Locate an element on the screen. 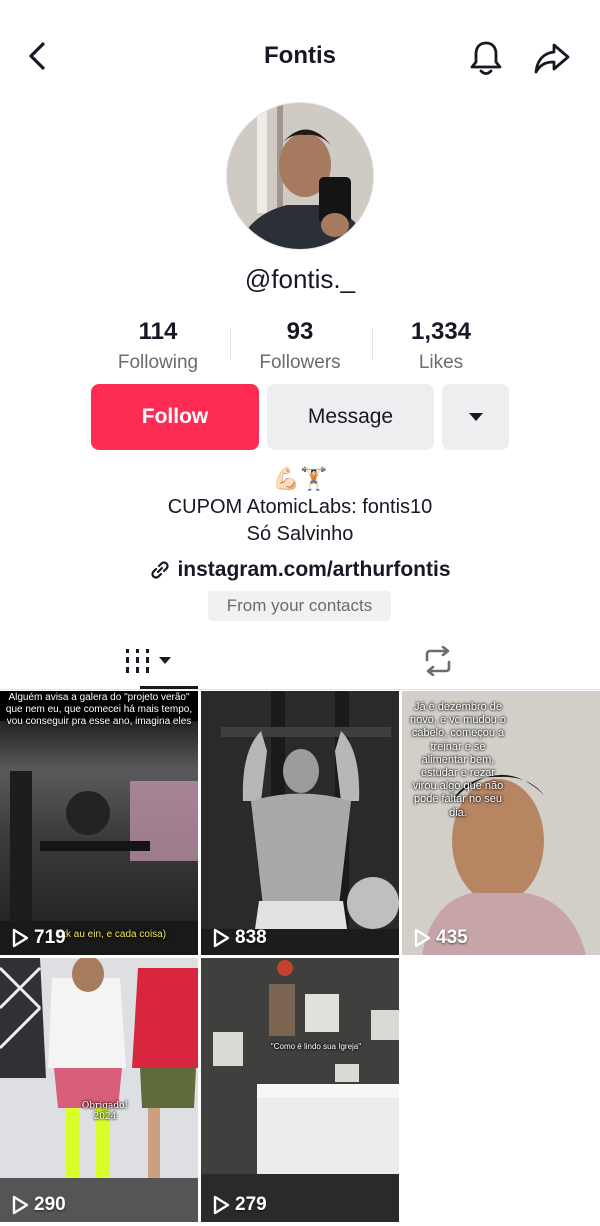  view-count: 435 is located at coordinates (440, 938).